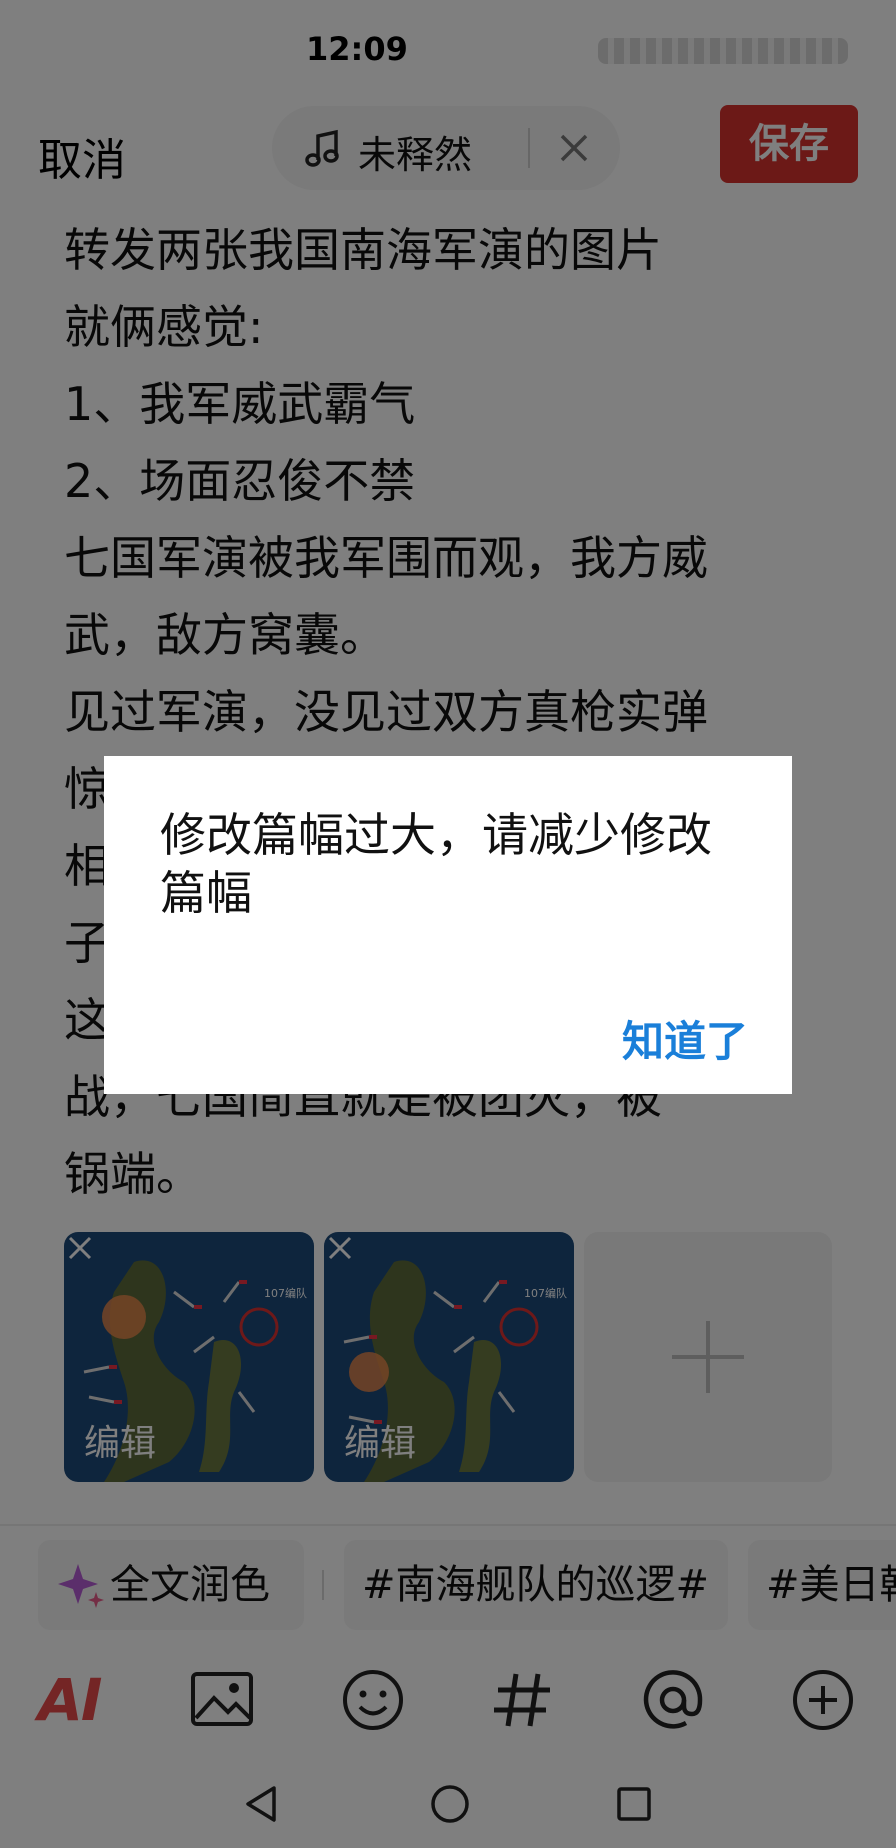  What do you see at coordinates (685, 1038) in the screenshot?
I see `dialog-confirm-button: 知道了` at bounding box center [685, 1038].